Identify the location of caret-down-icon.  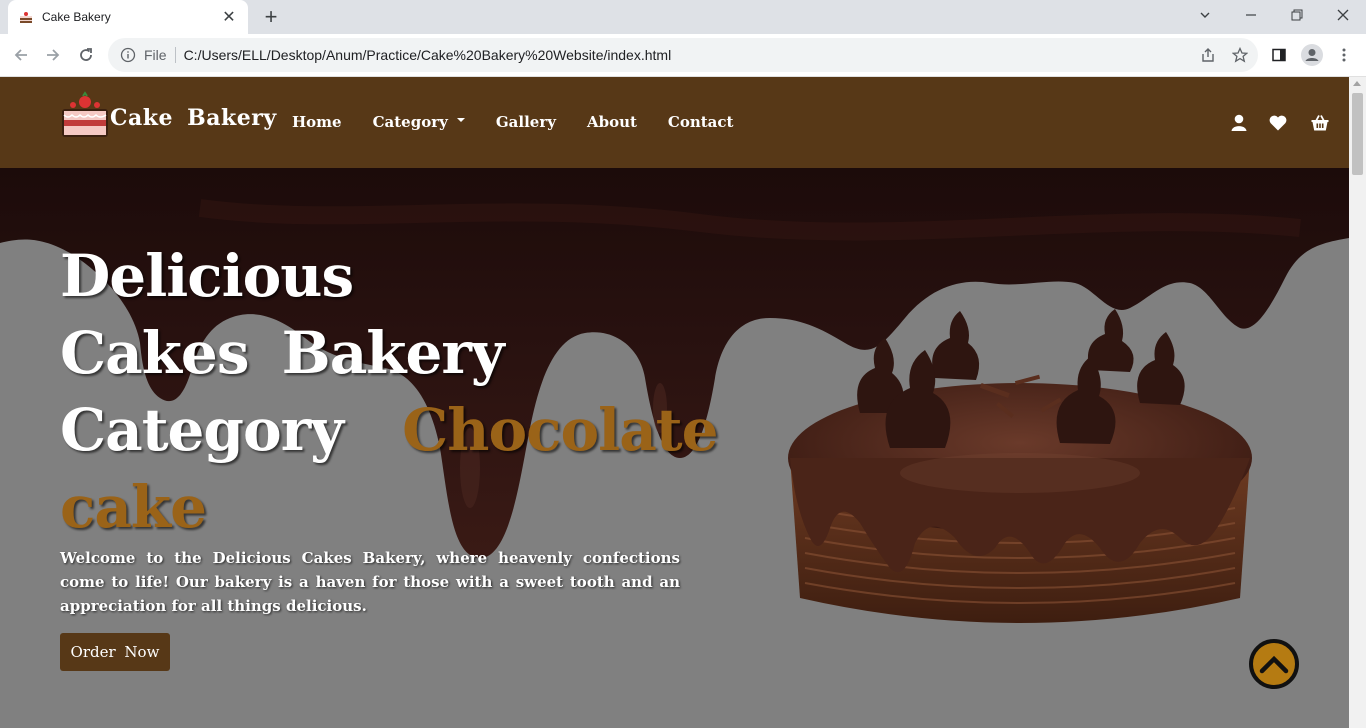
(460, 120).